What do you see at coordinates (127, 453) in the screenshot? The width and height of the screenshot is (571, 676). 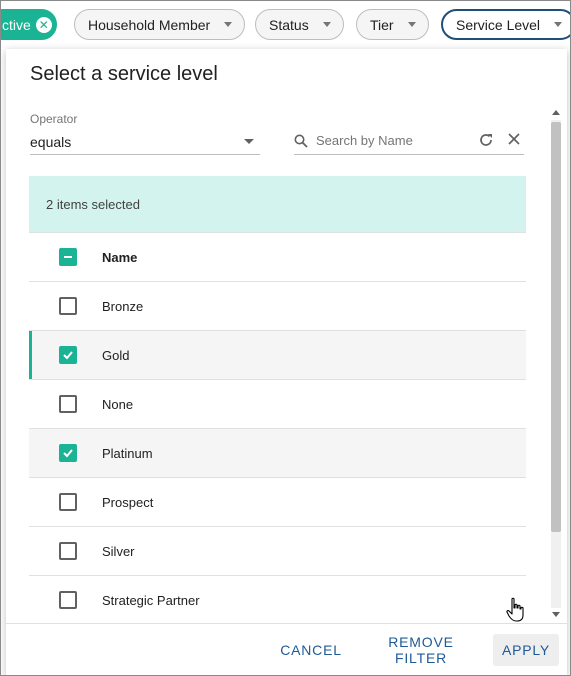 I see `item-label: Platinum` at bounding box center [127, 453].